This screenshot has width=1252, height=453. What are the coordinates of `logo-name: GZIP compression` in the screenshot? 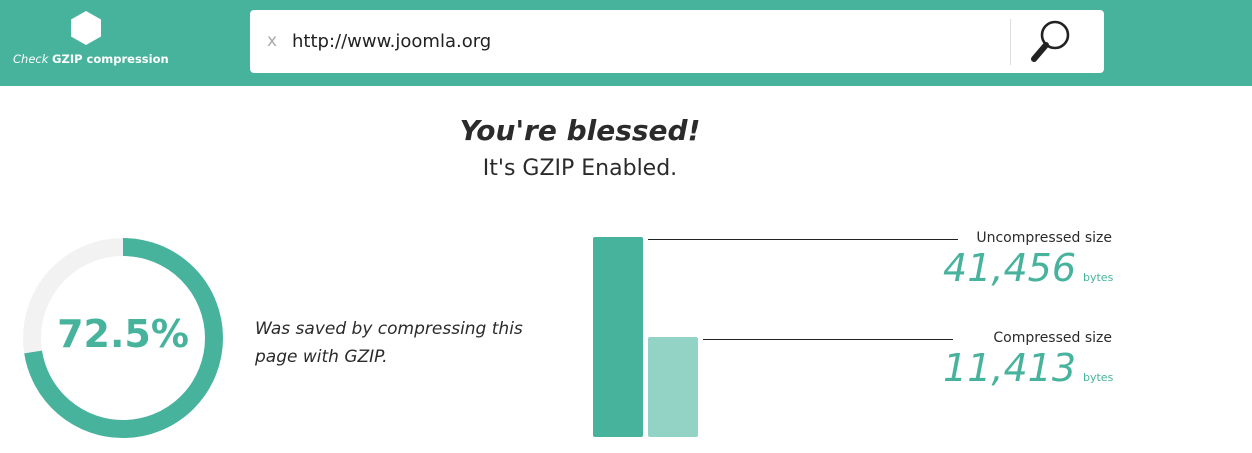 It's located at (110, 59).